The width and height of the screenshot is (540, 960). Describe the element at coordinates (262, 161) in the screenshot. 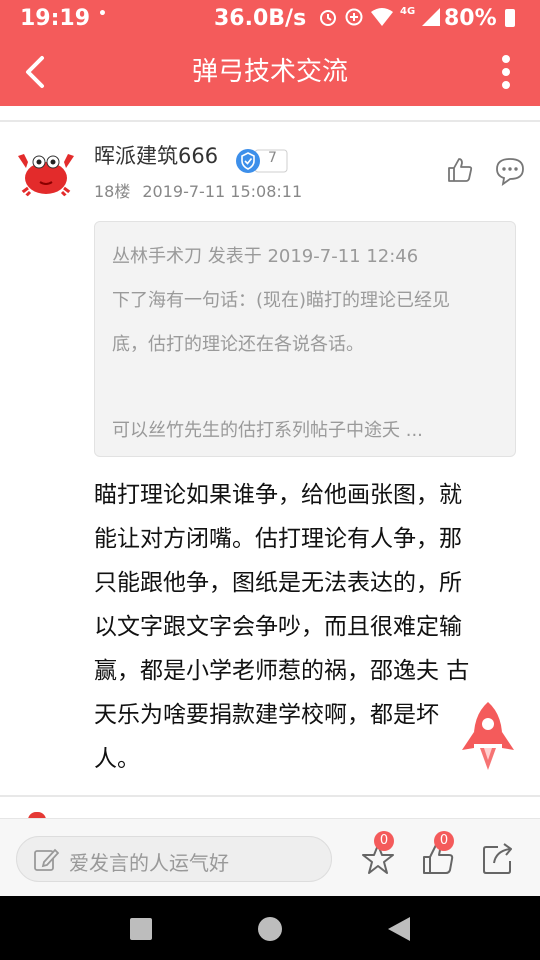

I see `verified-badge` at that location.